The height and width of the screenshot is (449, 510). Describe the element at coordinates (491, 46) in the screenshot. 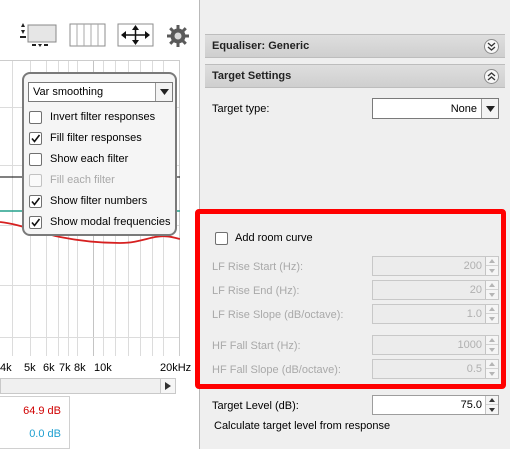

I see `chevron-double-down-icon` at that location.